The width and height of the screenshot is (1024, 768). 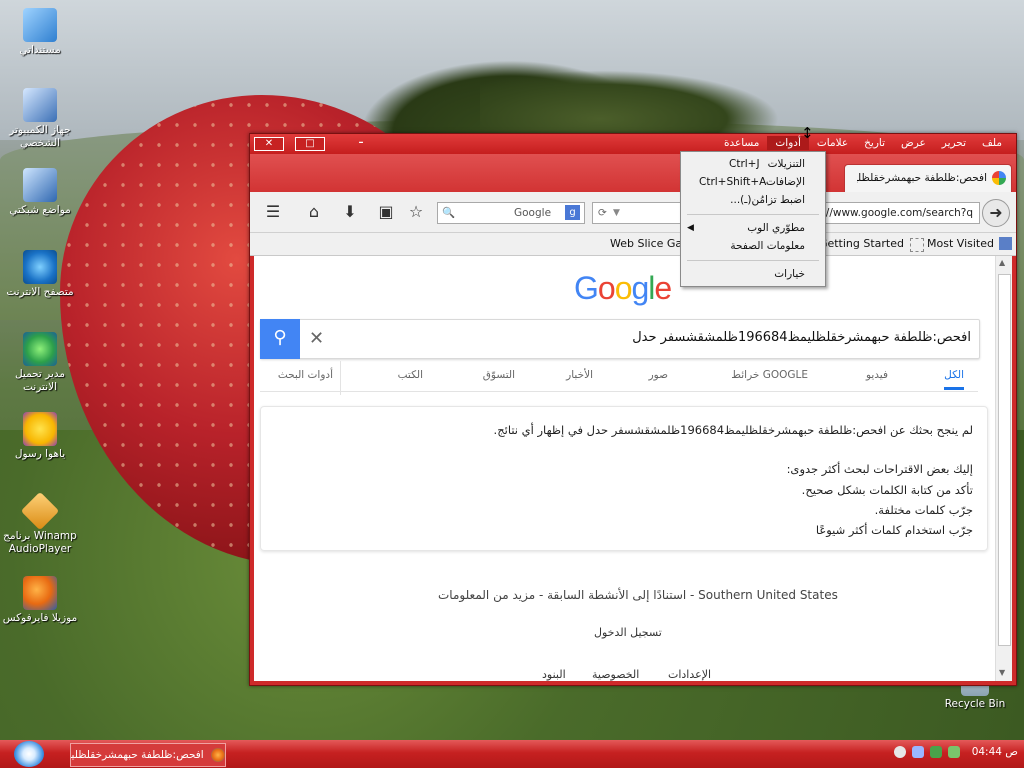 I want to click on menu-help: مساعدة, so click(x=741, y=143).